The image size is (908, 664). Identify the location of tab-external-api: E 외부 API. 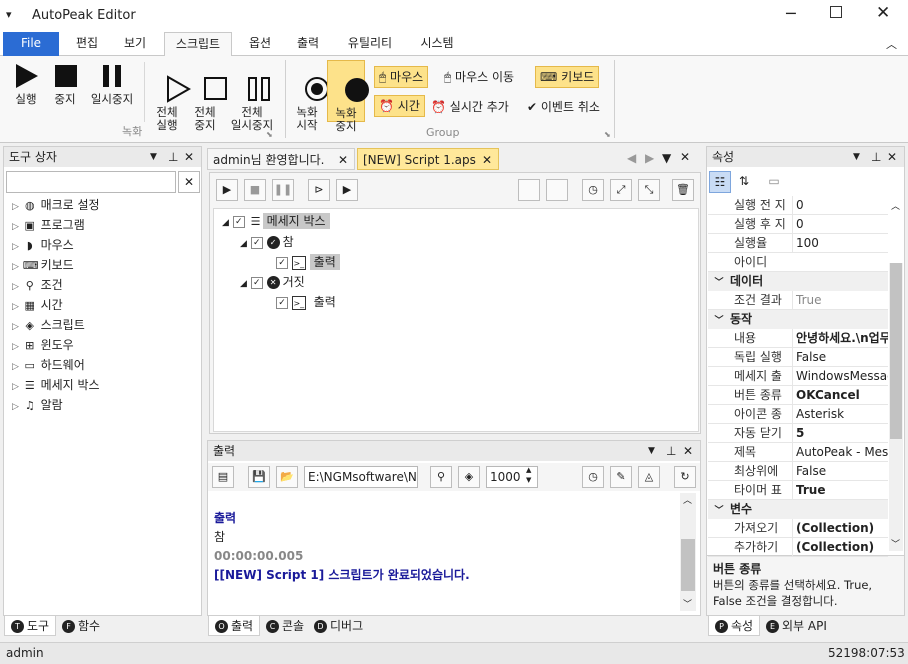
(796, 626).